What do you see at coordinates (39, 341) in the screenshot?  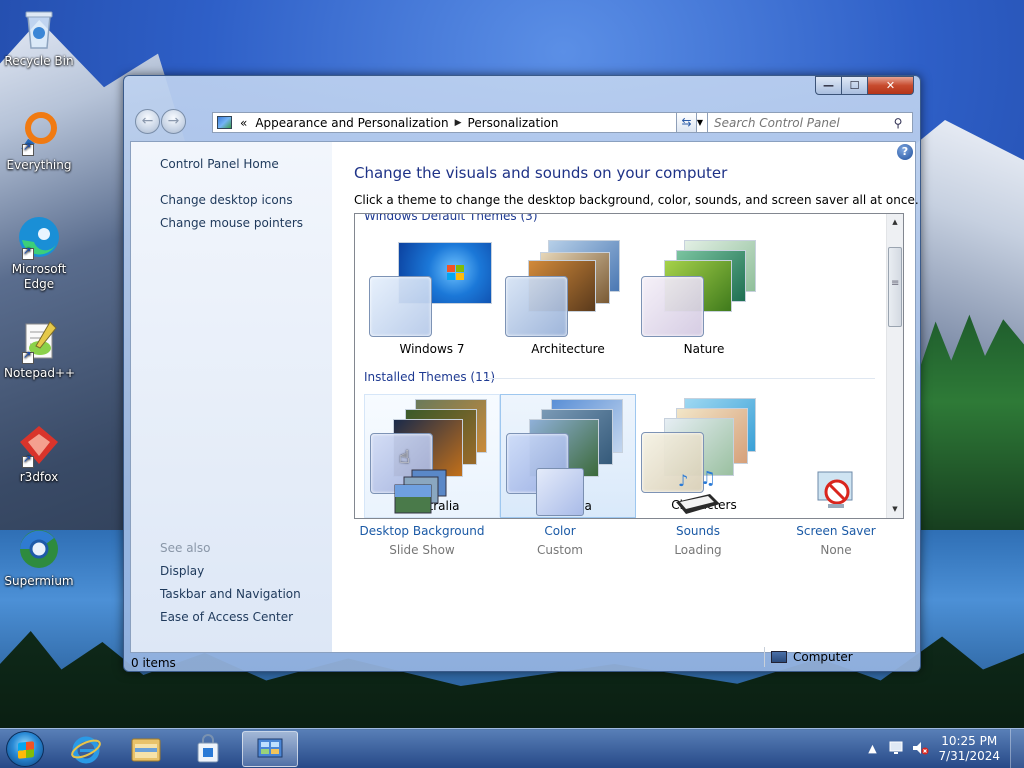 I see `notepad-plus-plus-icon` at bounding box center [39, 341].